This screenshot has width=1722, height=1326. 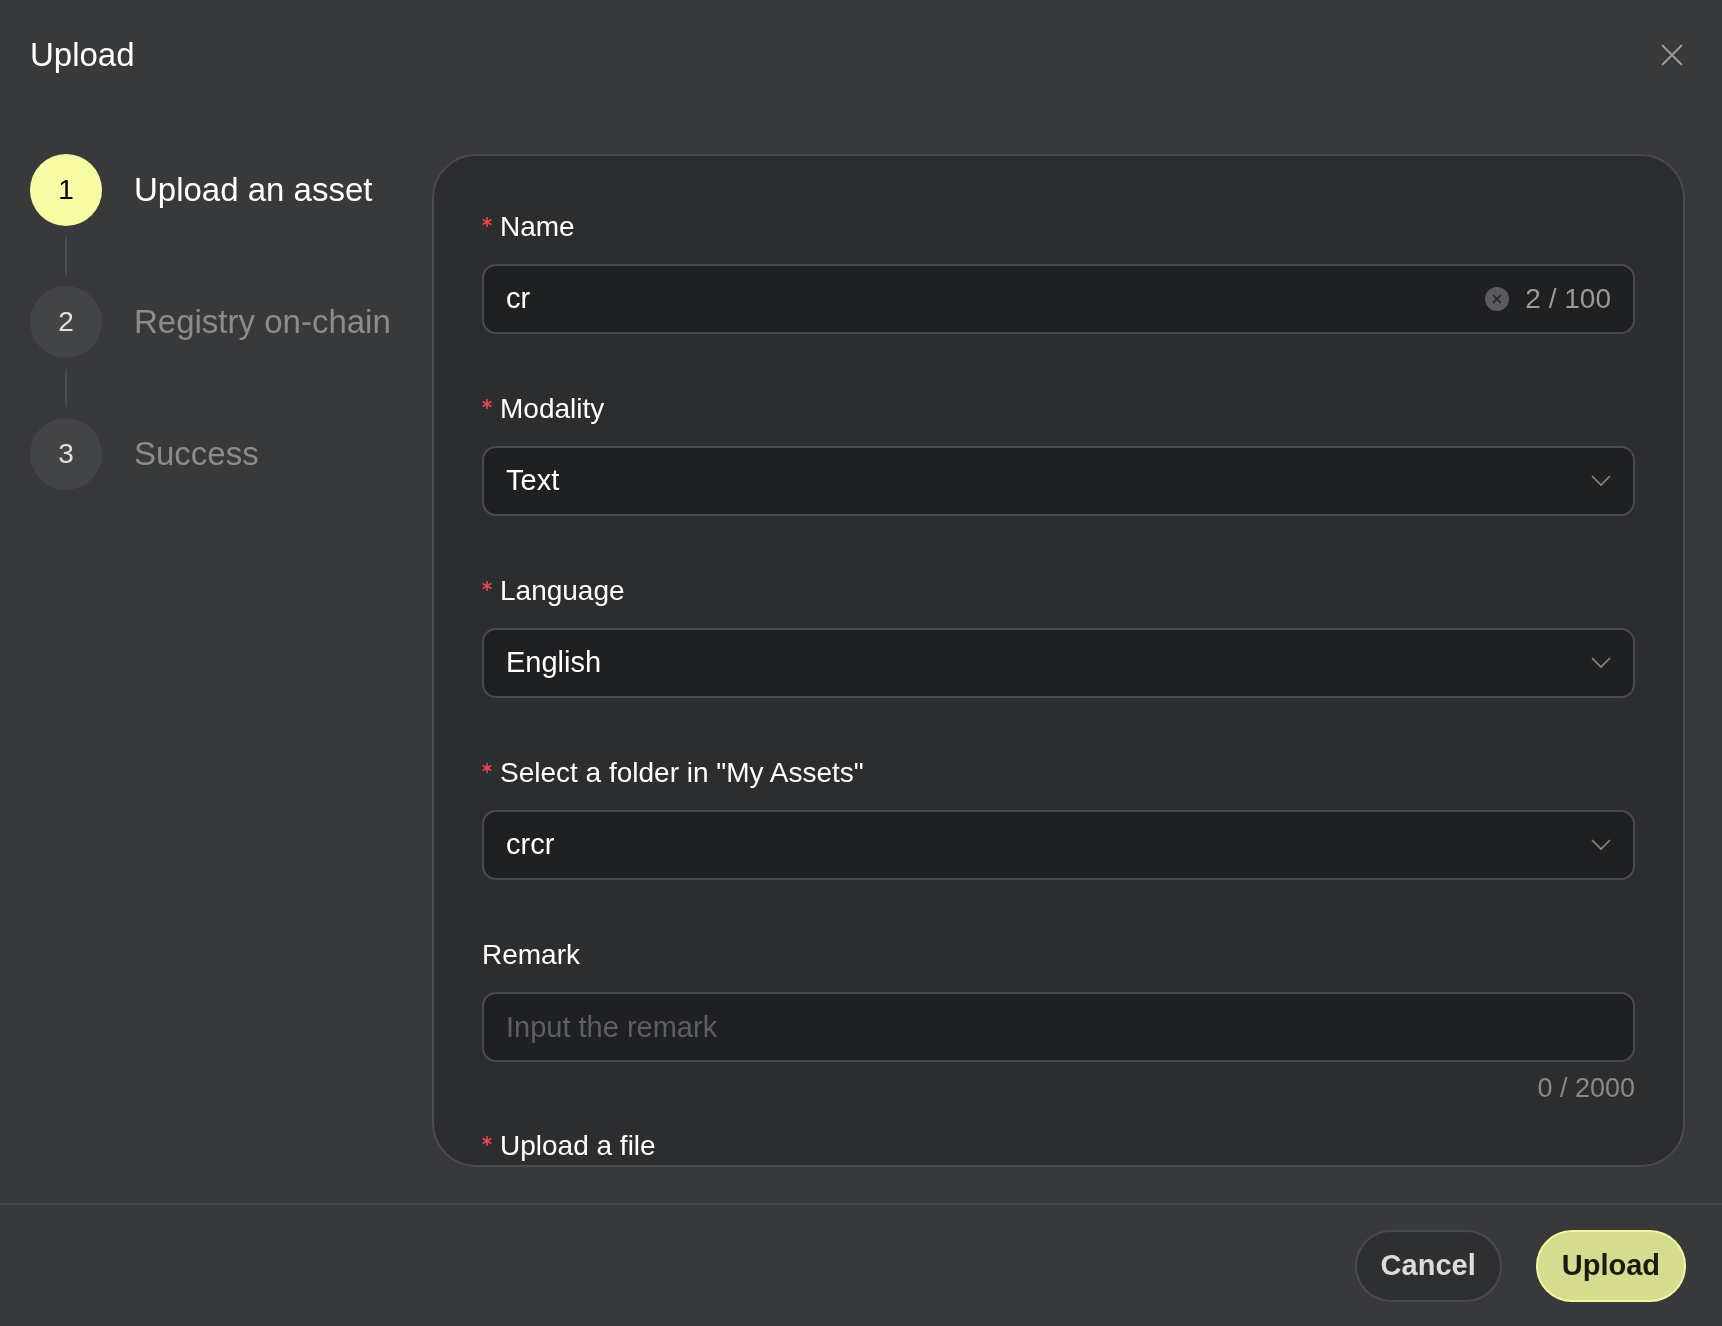 I want to click on select-value: English, so click(x=554, y=663).